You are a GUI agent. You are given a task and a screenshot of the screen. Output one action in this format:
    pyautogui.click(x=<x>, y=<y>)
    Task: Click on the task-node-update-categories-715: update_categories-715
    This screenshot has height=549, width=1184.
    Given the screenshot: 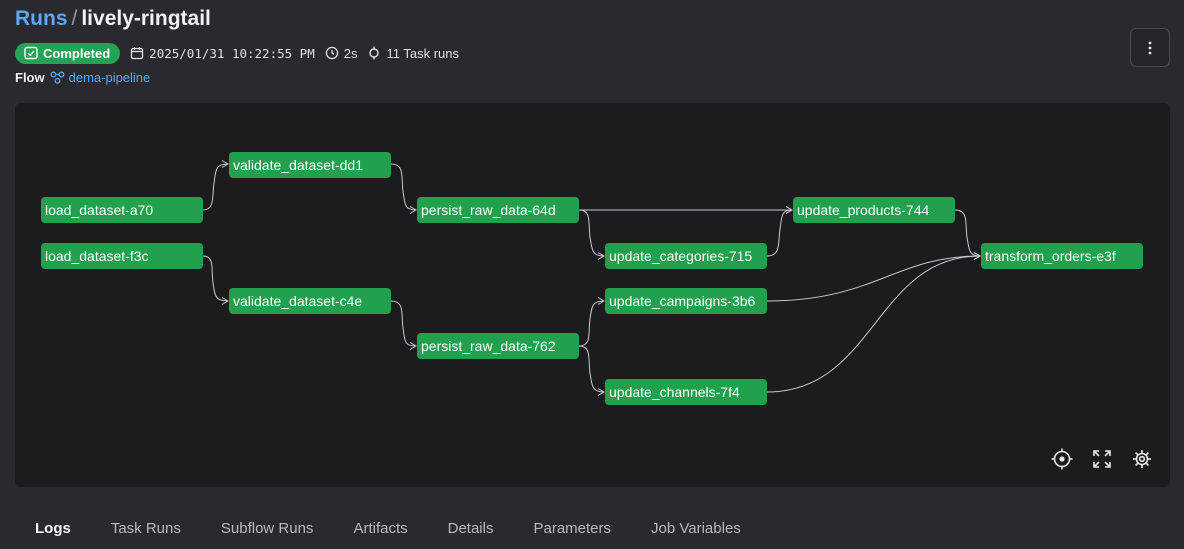 What is the action you would take?
    pyautogui.click(x=686, y=256)
    